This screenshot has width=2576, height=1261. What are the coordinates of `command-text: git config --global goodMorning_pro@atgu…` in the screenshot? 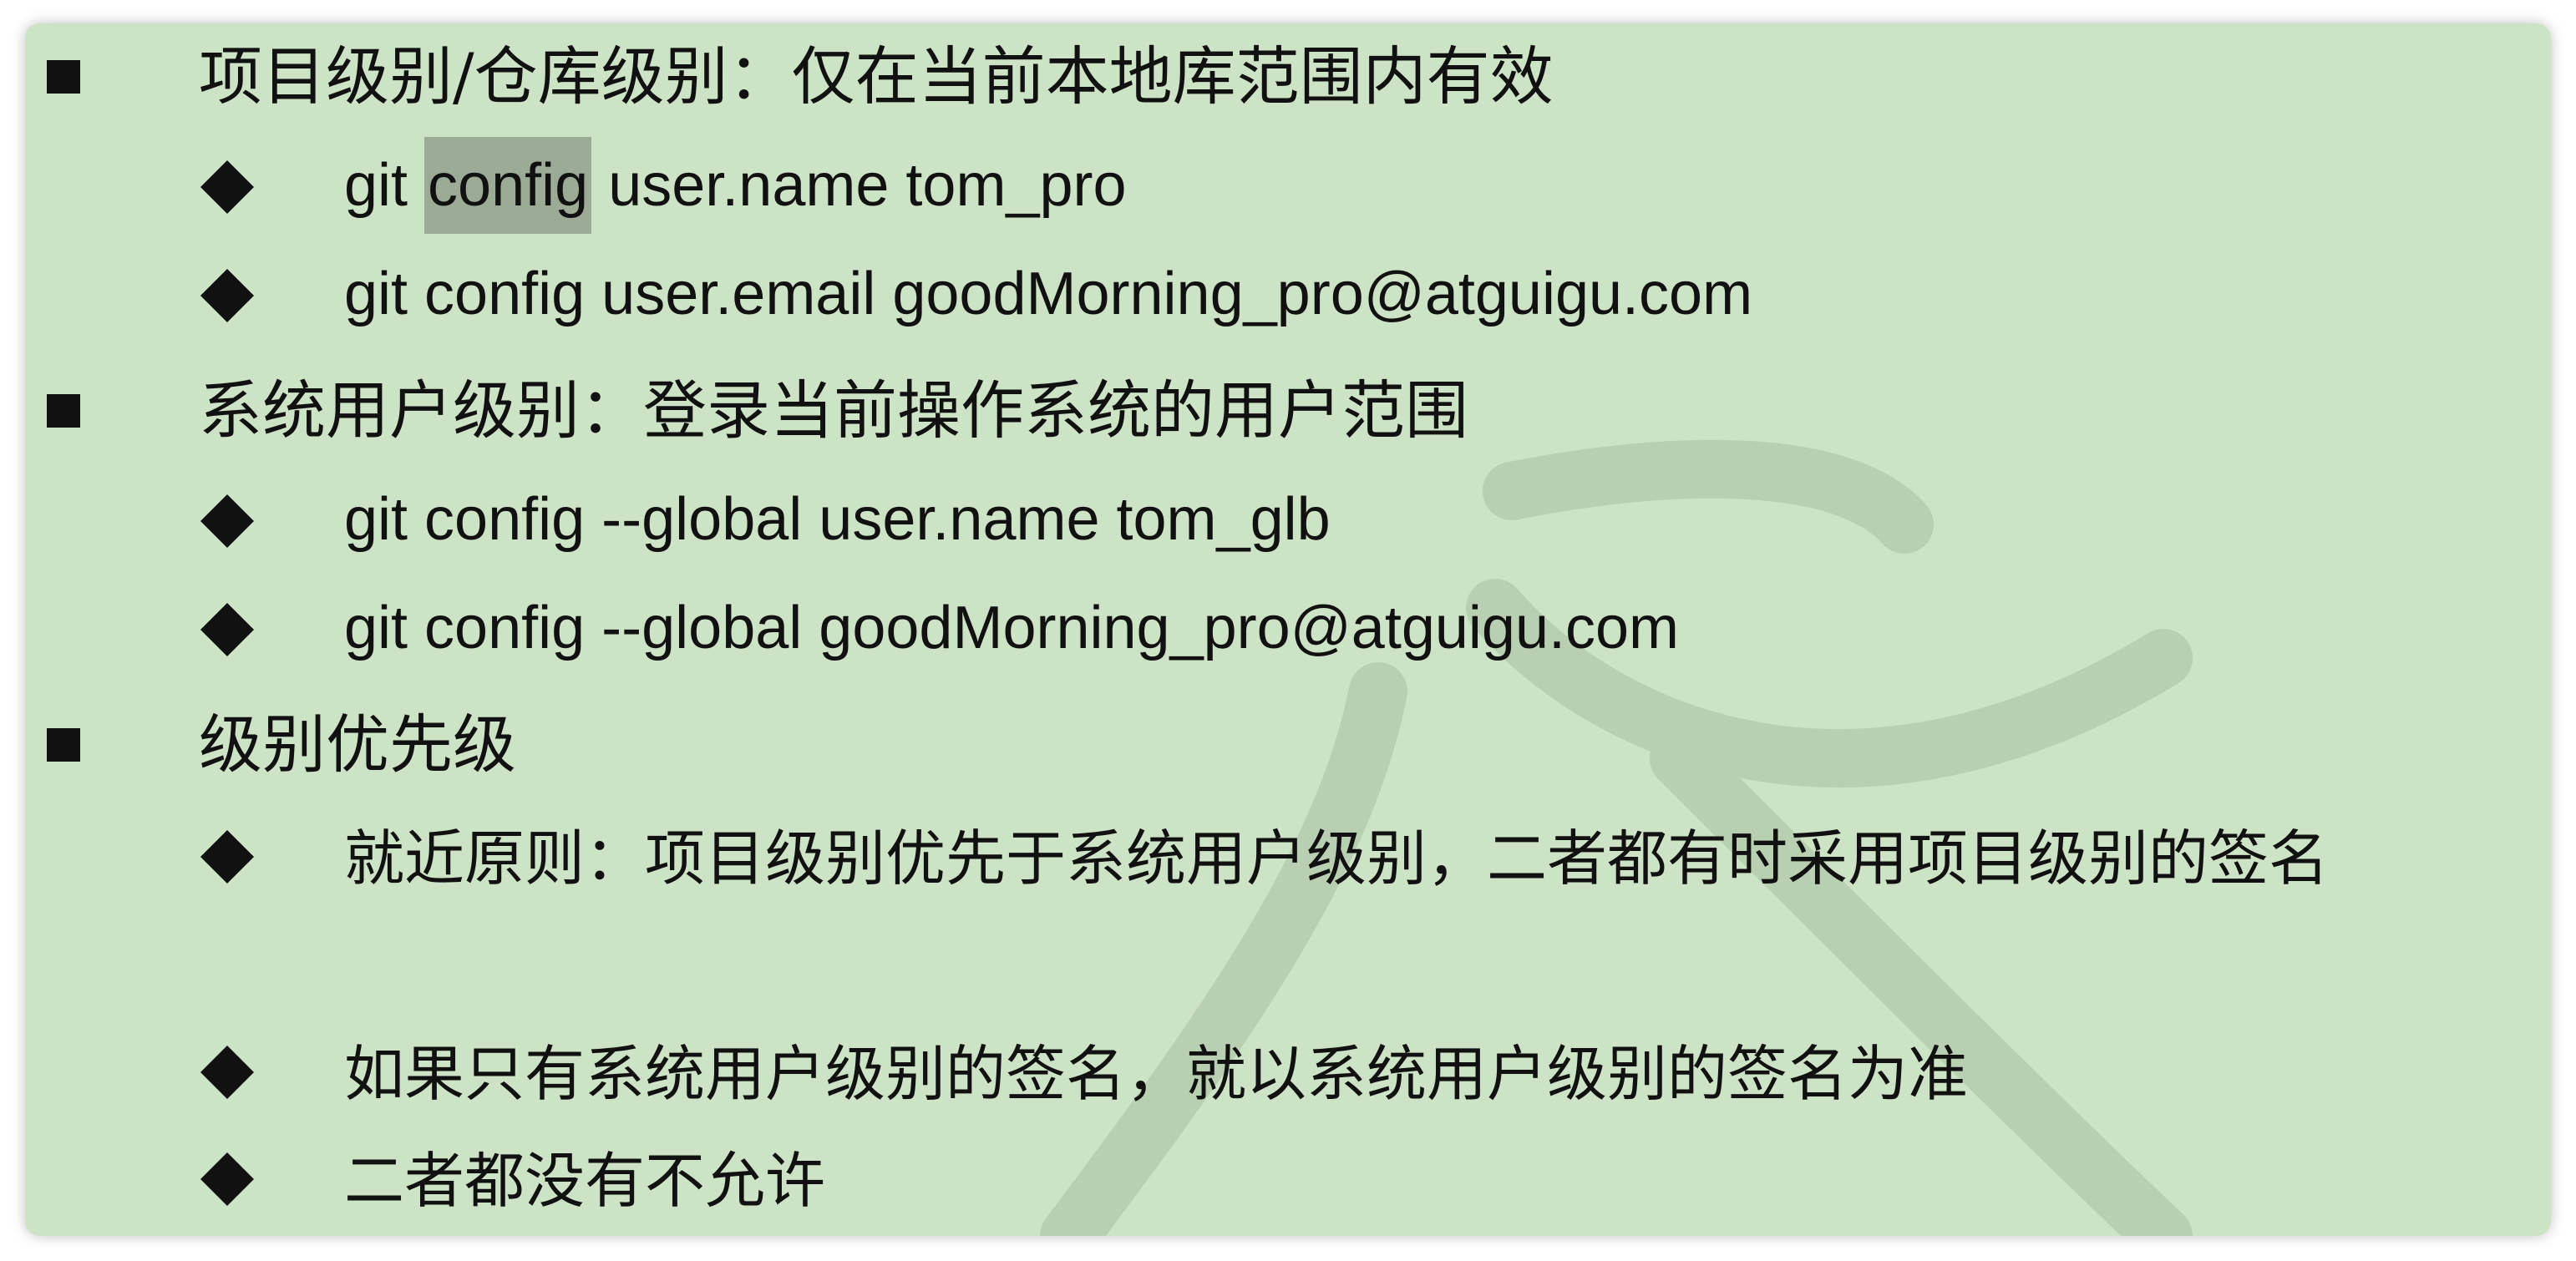 It's located at (1012, 628).